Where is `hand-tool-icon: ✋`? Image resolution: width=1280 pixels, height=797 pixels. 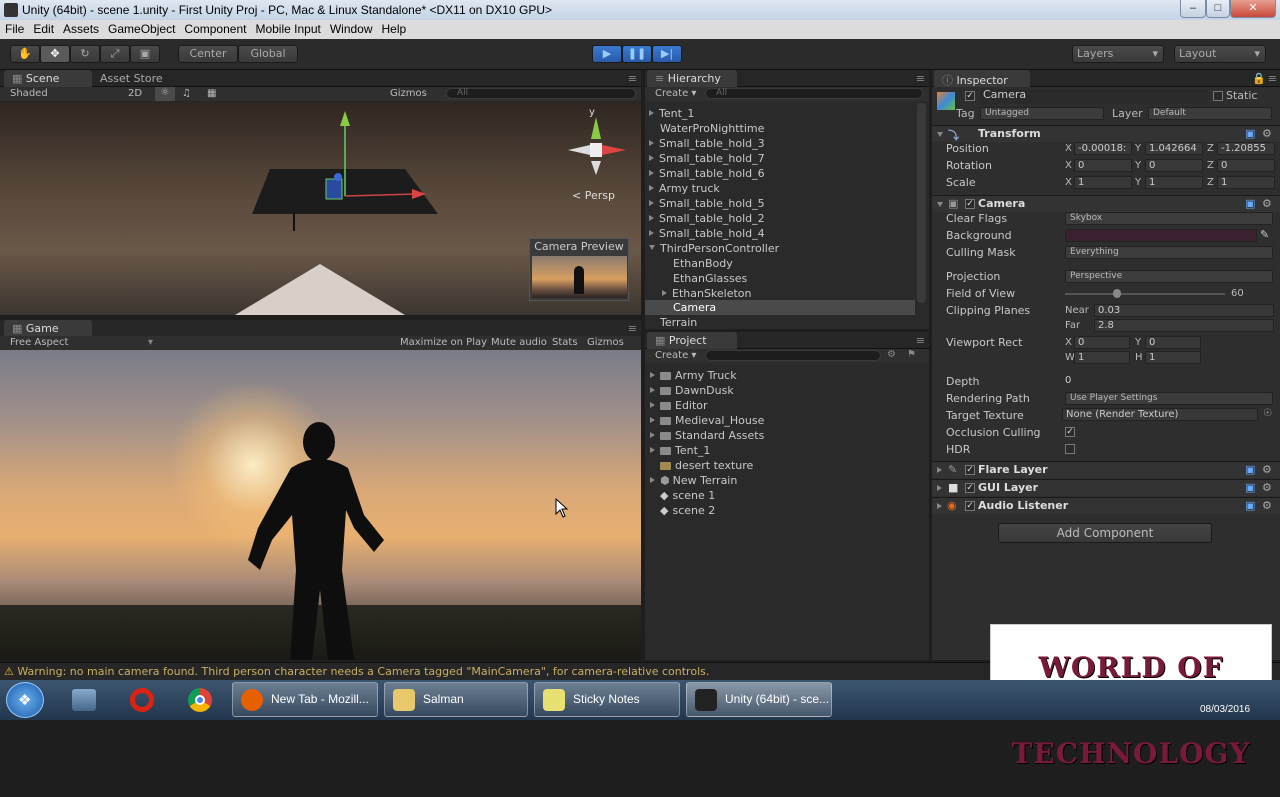
hand-tool-icon: ✋ is located at coordinates (25, 54).